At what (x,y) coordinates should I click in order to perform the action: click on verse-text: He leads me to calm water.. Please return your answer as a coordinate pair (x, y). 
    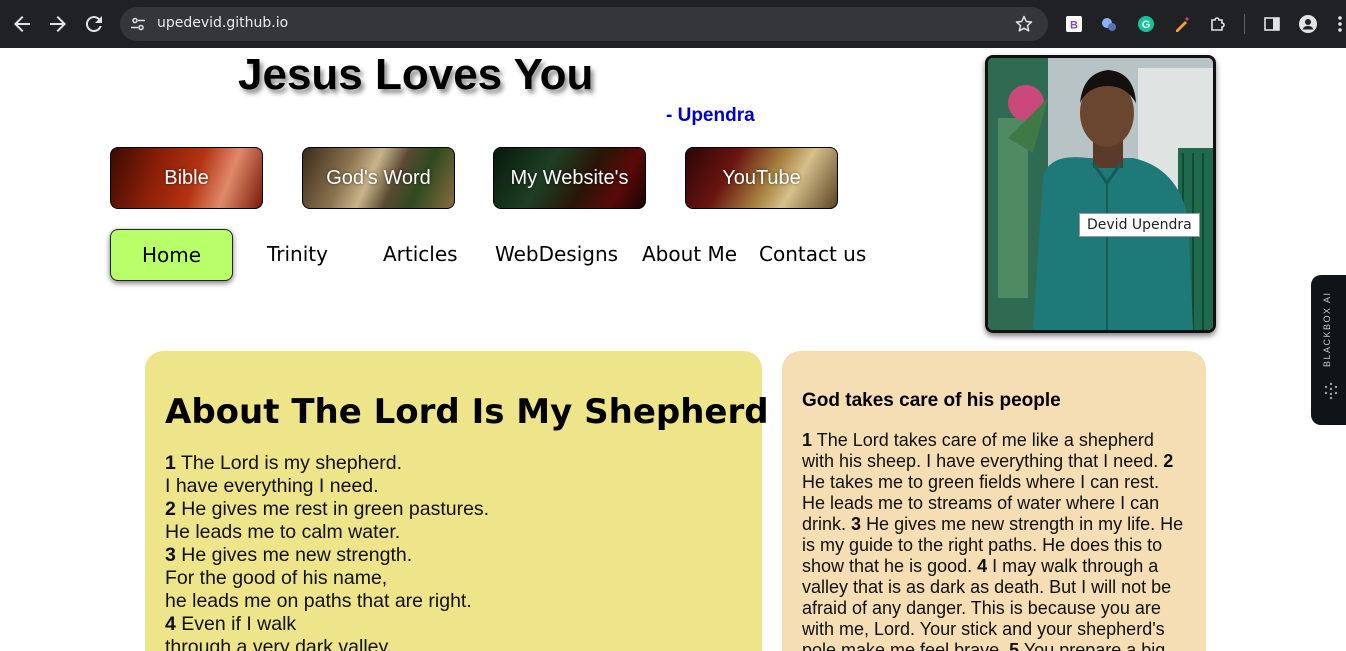
    Looking at the image, I should click on (283, 532).